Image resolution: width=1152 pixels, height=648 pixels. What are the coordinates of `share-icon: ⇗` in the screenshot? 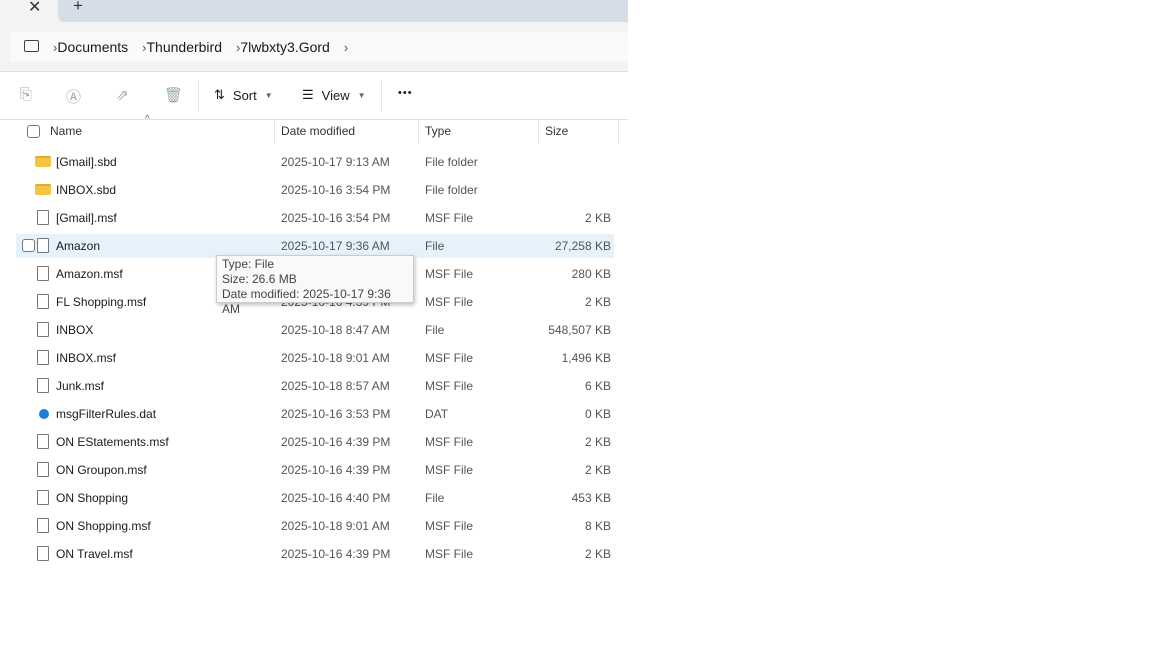 It's located at (122, 95).